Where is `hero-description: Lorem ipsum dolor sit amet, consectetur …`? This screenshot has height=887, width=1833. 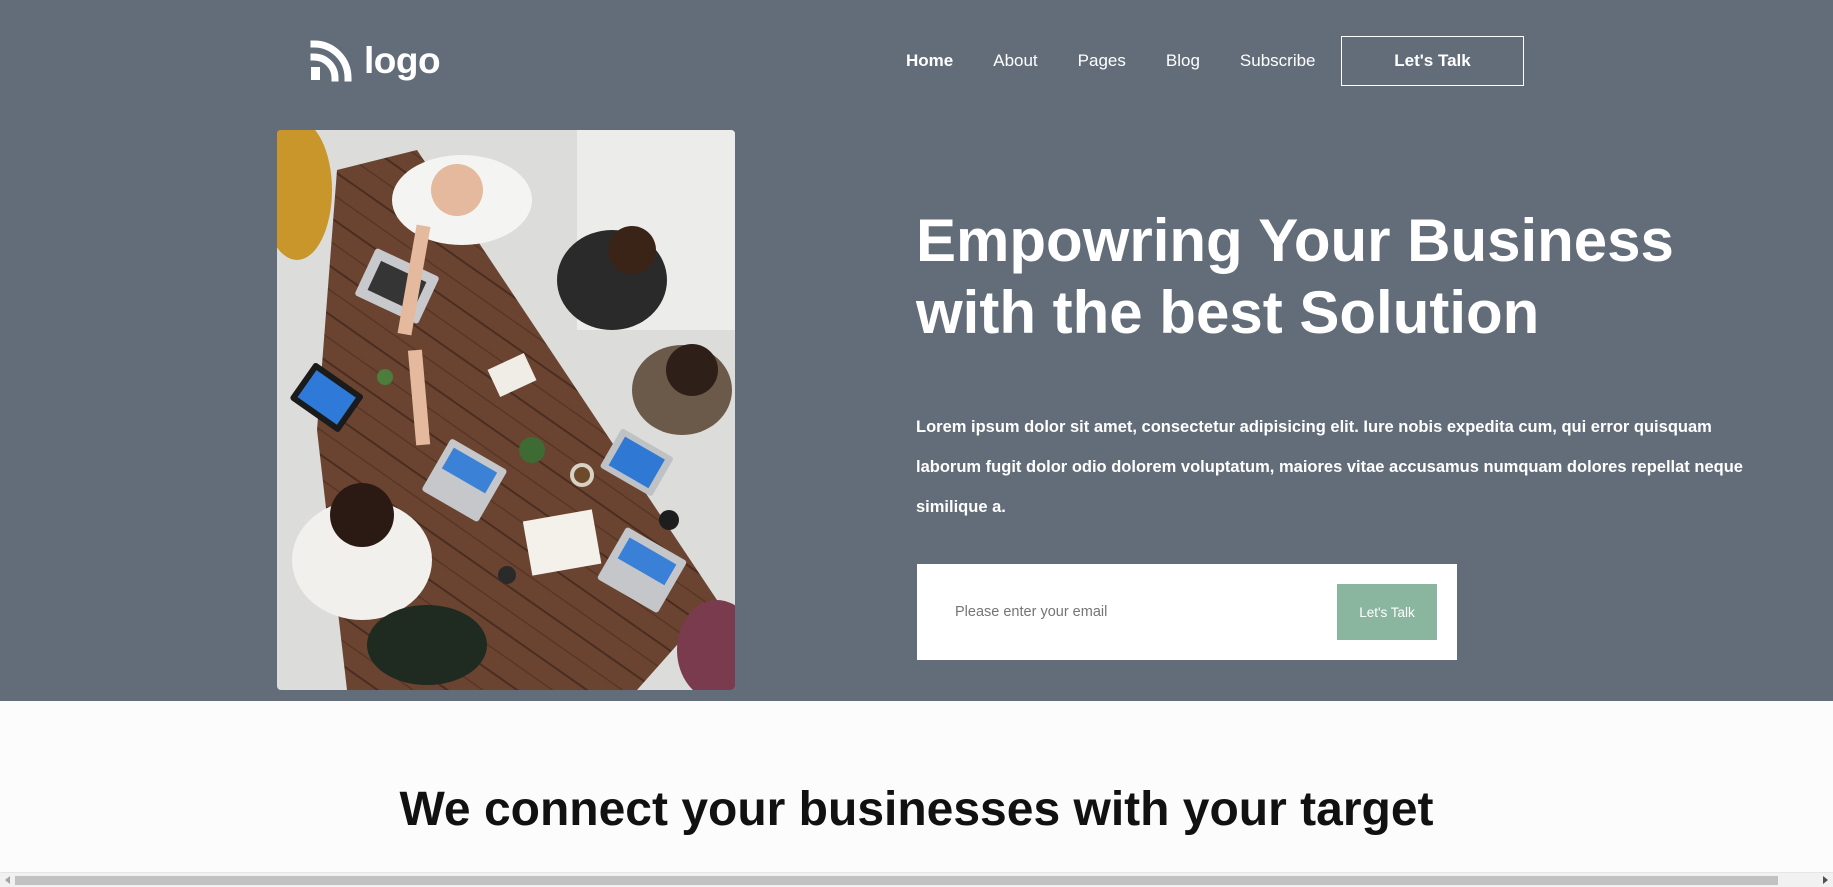
hero-description: Lorem ipsum dolor sit amet, consectetur … is located at coordinates (1329, 467).